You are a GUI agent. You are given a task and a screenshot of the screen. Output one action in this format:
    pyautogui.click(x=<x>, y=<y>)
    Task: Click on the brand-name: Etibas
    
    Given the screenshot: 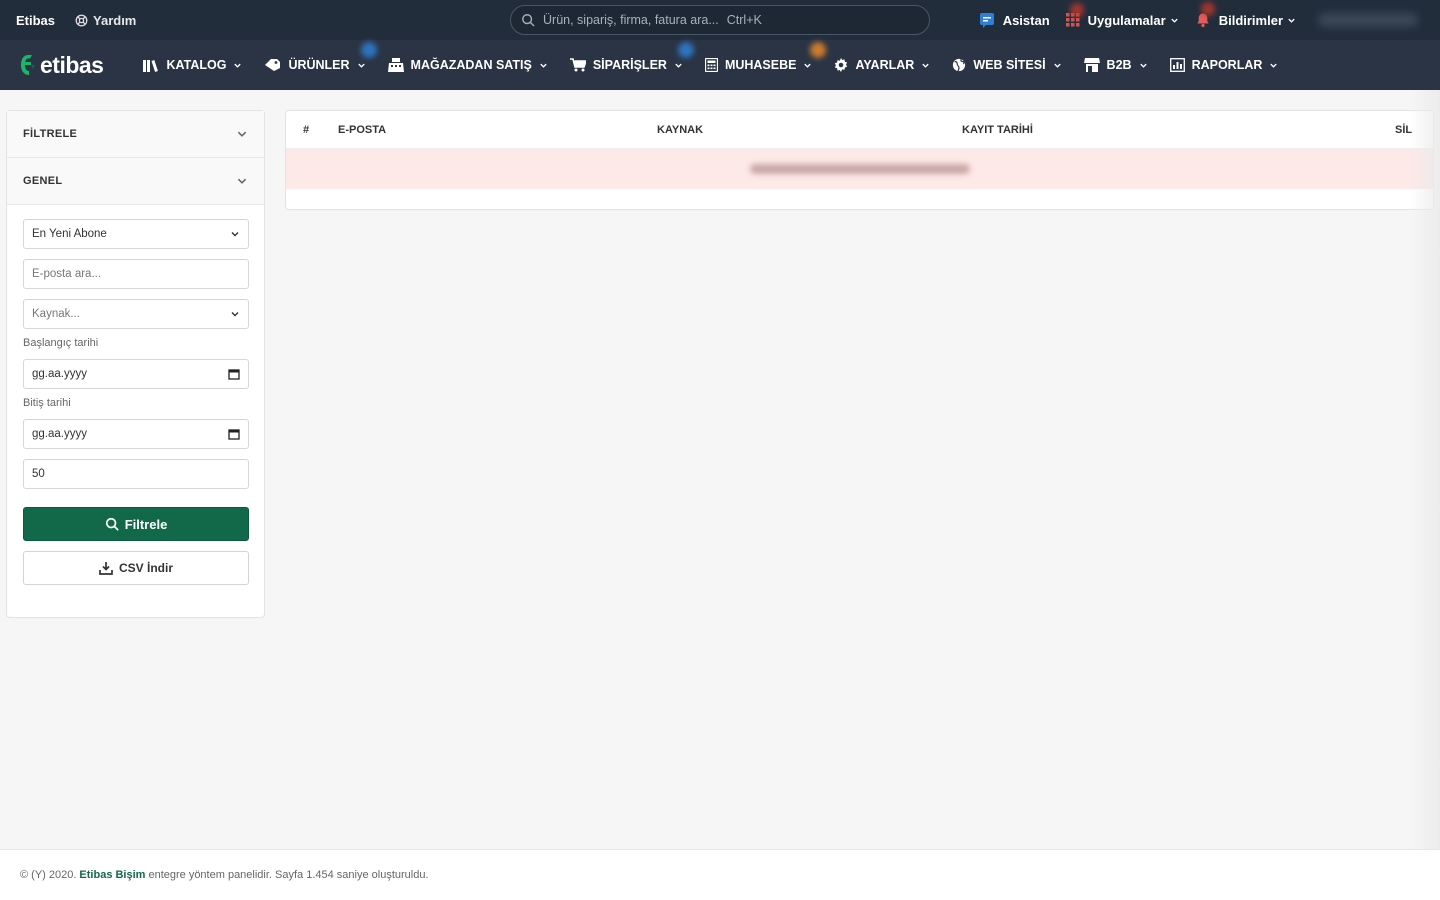 What is the action you would take?
    pyautogui.click(x=35, y=20)
    